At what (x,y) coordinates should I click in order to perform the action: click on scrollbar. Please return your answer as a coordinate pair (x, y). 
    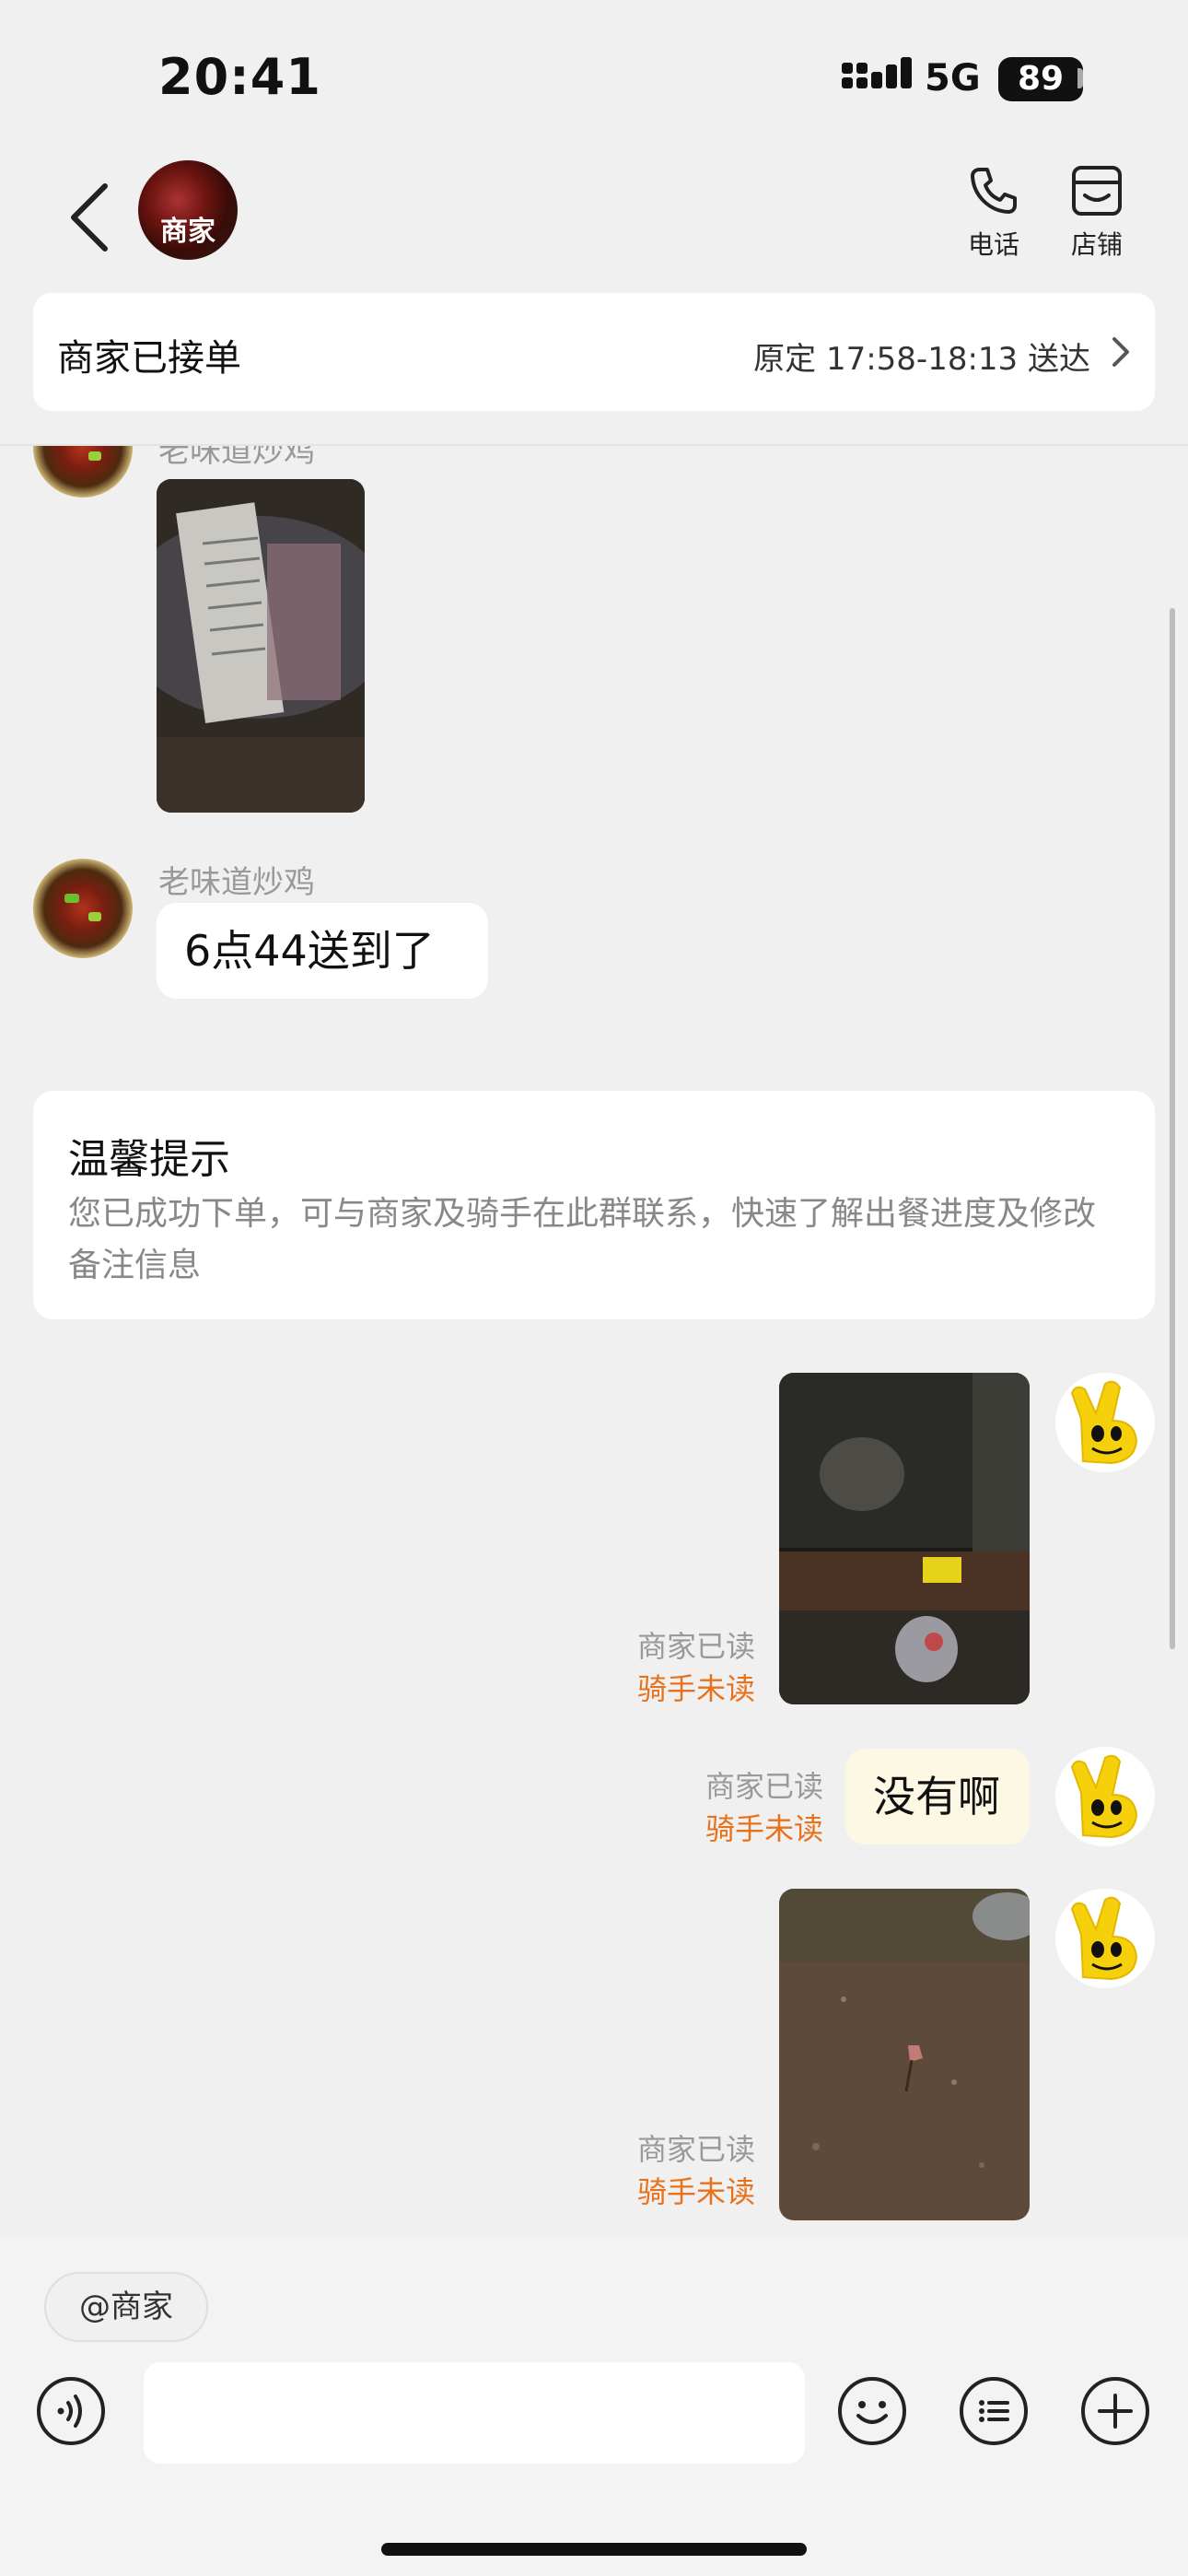
    Looking at the image, I should click on (1172, 1128).